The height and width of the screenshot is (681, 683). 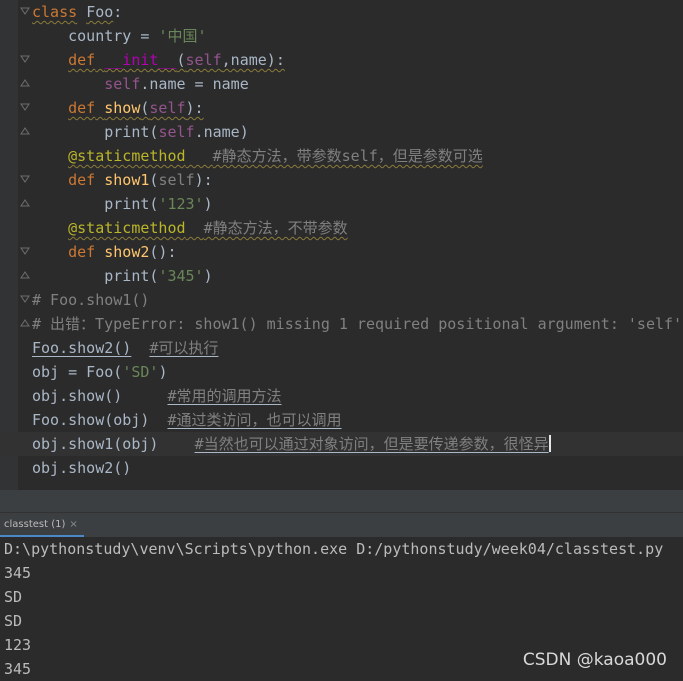 What do you see at coordinates (9, 245) in the screenshot?
I see `editor-gutter` at bounding box center [9, 245].